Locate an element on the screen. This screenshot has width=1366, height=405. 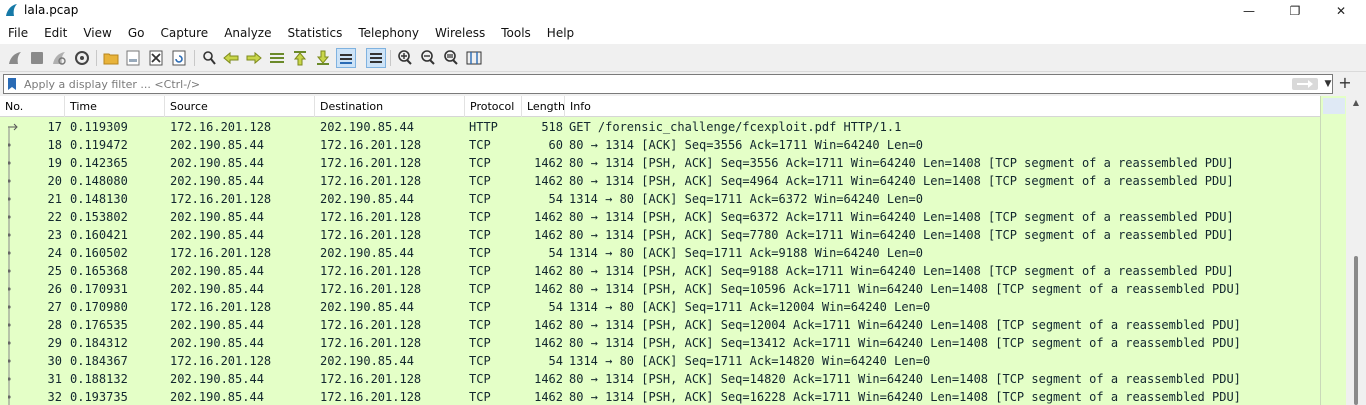
menu-statistics: Statistics is located at coordinates (314, 33).